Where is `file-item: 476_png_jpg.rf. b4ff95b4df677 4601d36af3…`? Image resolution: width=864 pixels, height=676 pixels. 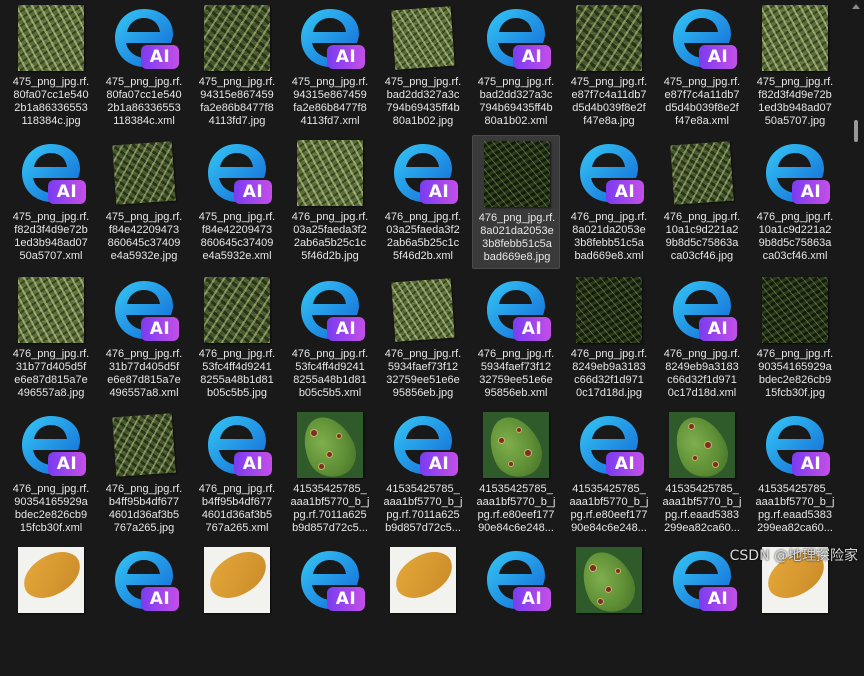
file-item: 476_png_jpg.rf. b4ff95b4df677 4601d36af3… is located at coordinates (144, 474).